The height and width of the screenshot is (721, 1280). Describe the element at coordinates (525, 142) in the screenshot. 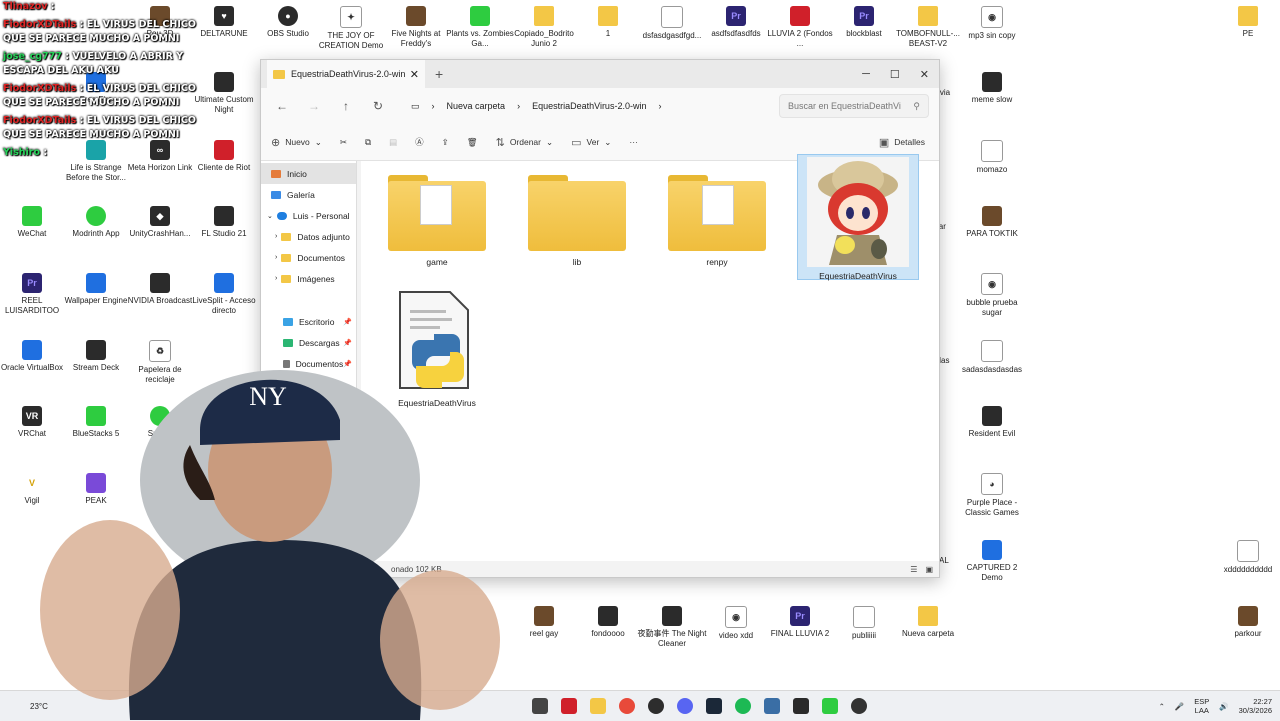

I see `sort-button: ⇅ Ordenar ⌄` at that location.